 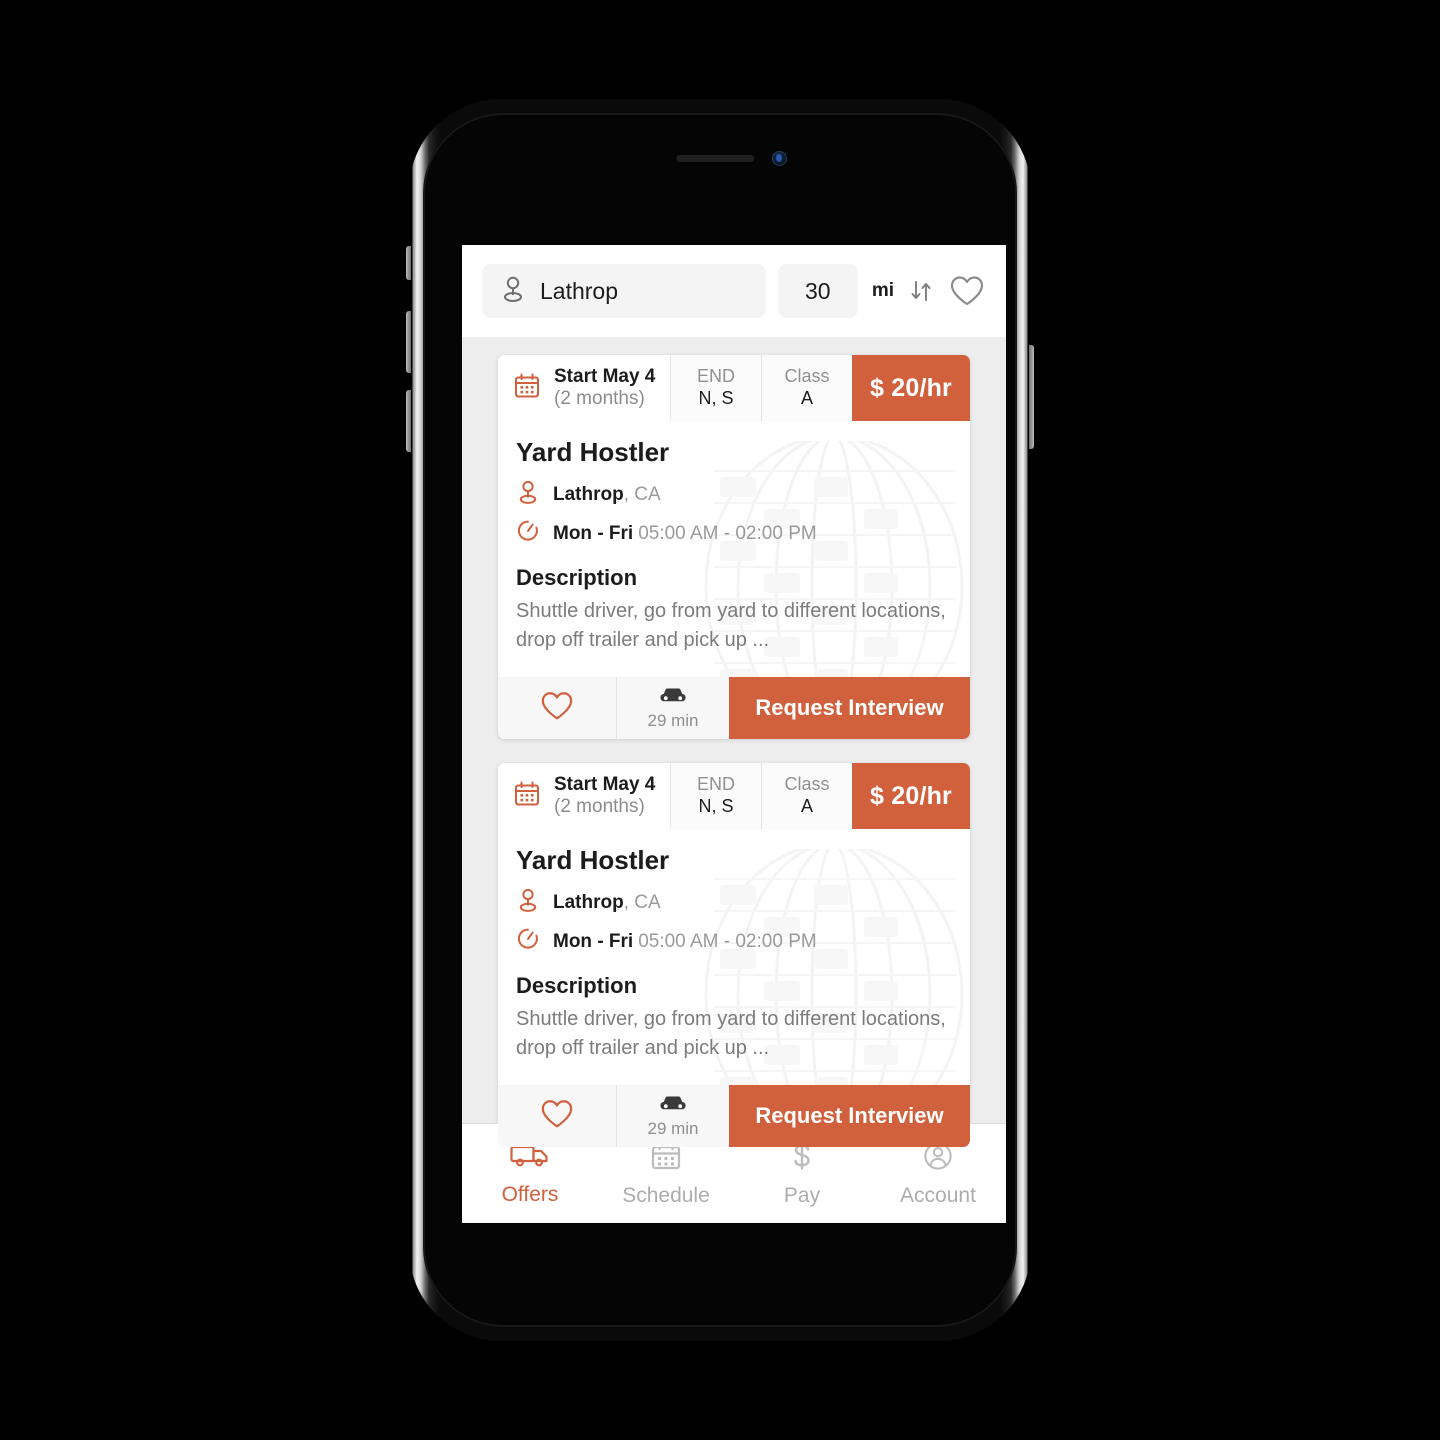 I want to click on location-input: Lathrop, so click(x=624, y=291).